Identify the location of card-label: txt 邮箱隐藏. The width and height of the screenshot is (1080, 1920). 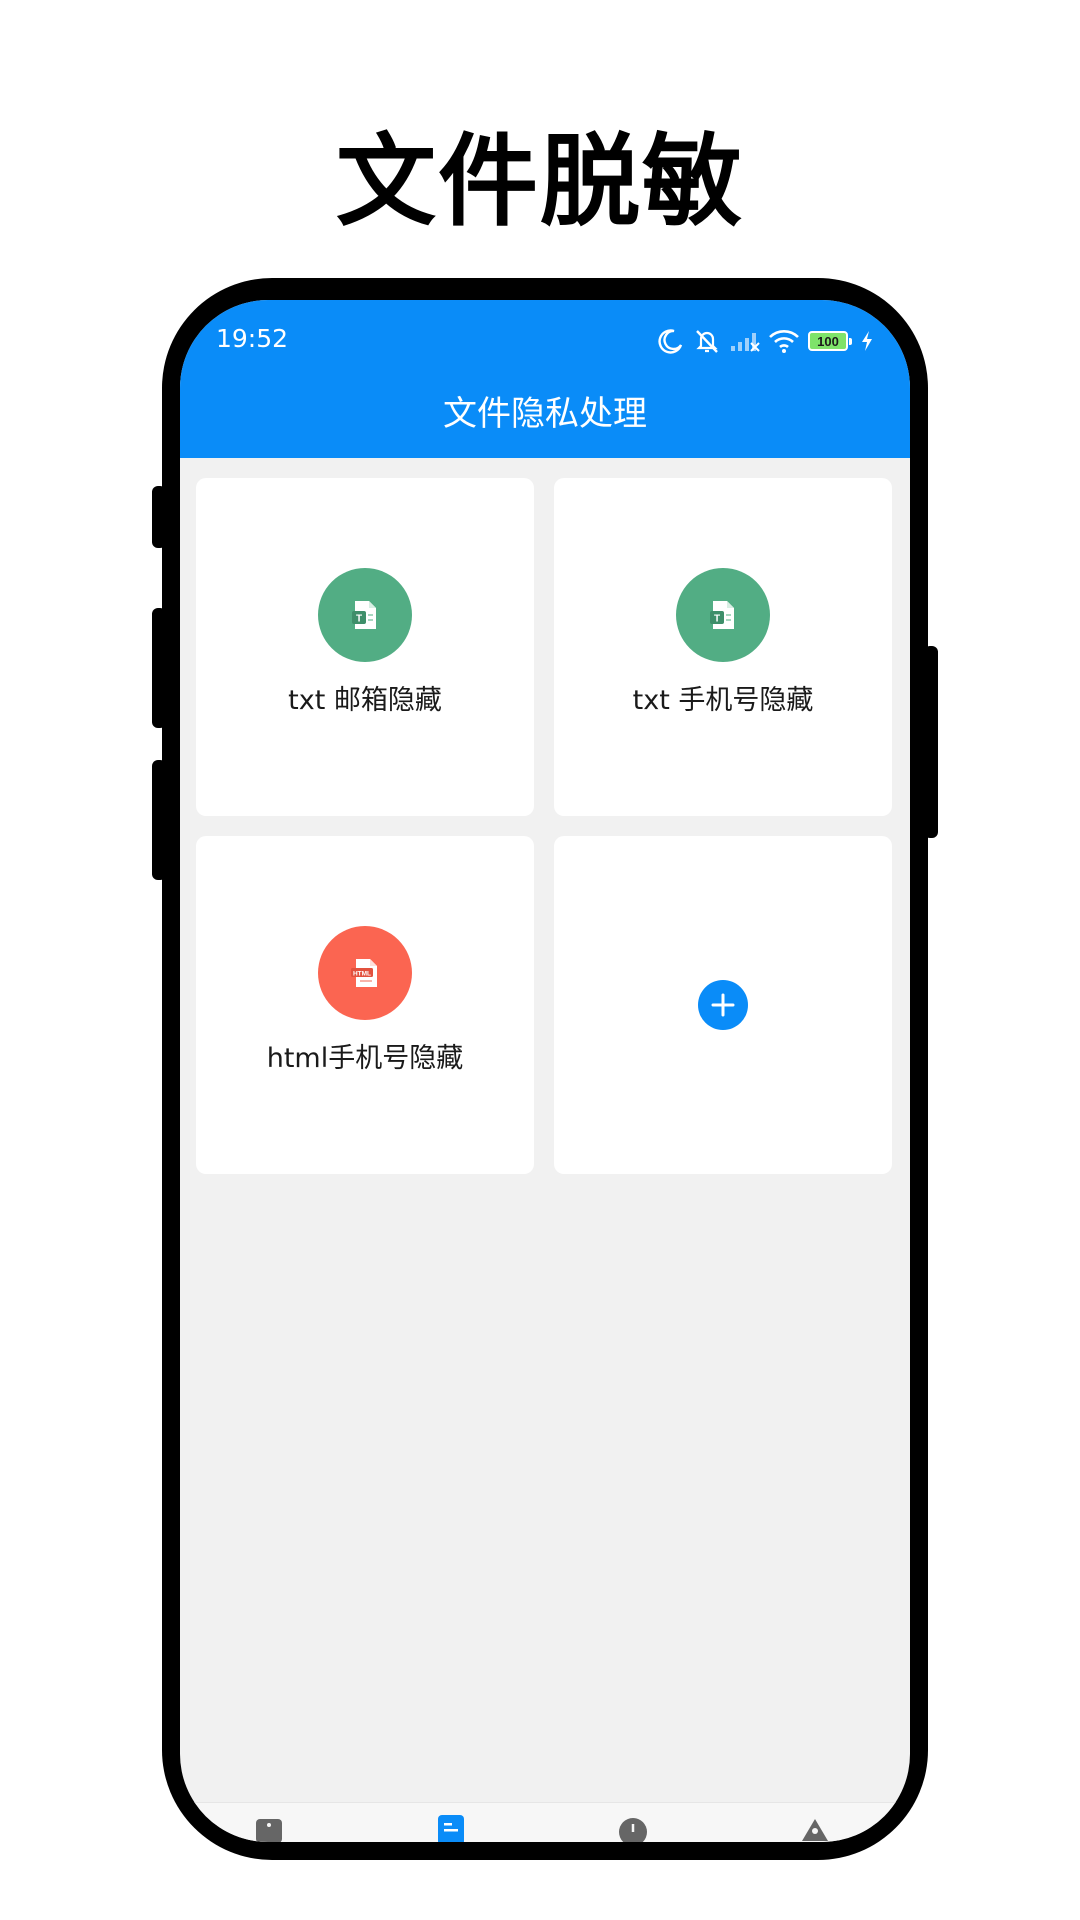
(365, 700).